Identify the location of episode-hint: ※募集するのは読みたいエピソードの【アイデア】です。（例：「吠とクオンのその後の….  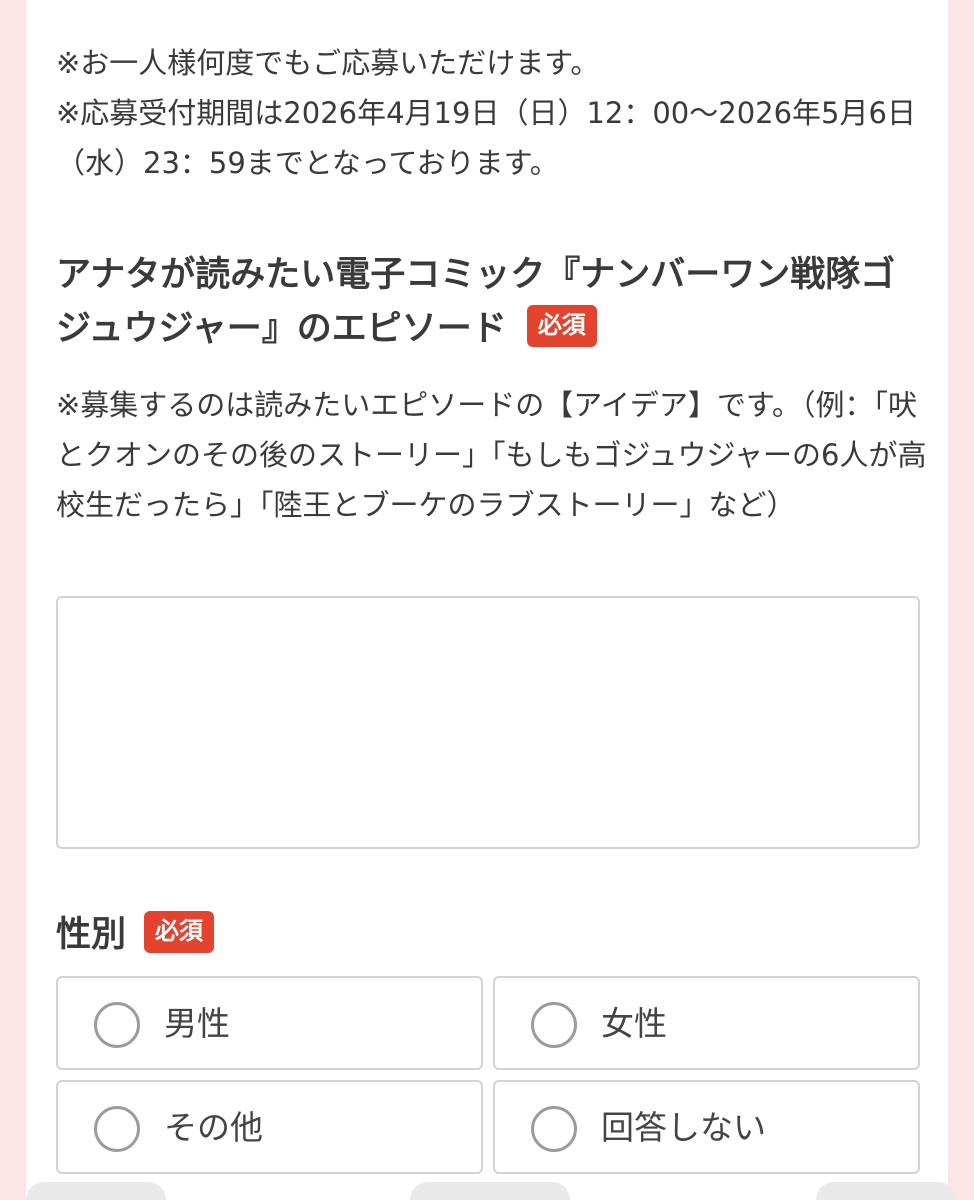
(491, 455).